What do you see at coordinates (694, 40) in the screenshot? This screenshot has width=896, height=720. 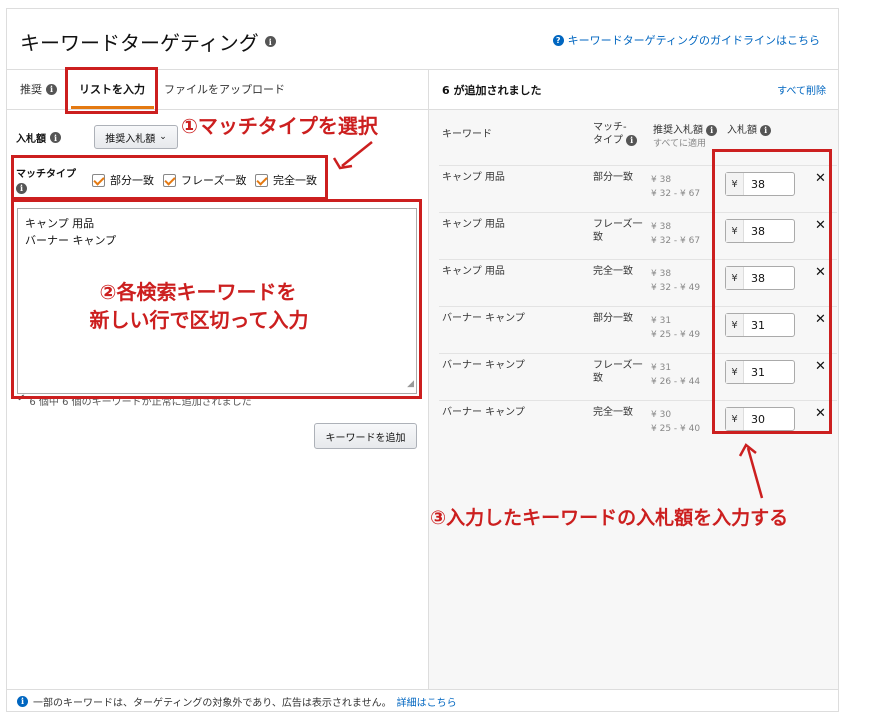 I see `guideline-link-text: キーワードターゲティングのガイドラインはこちら` at bounding box center [694, 40].